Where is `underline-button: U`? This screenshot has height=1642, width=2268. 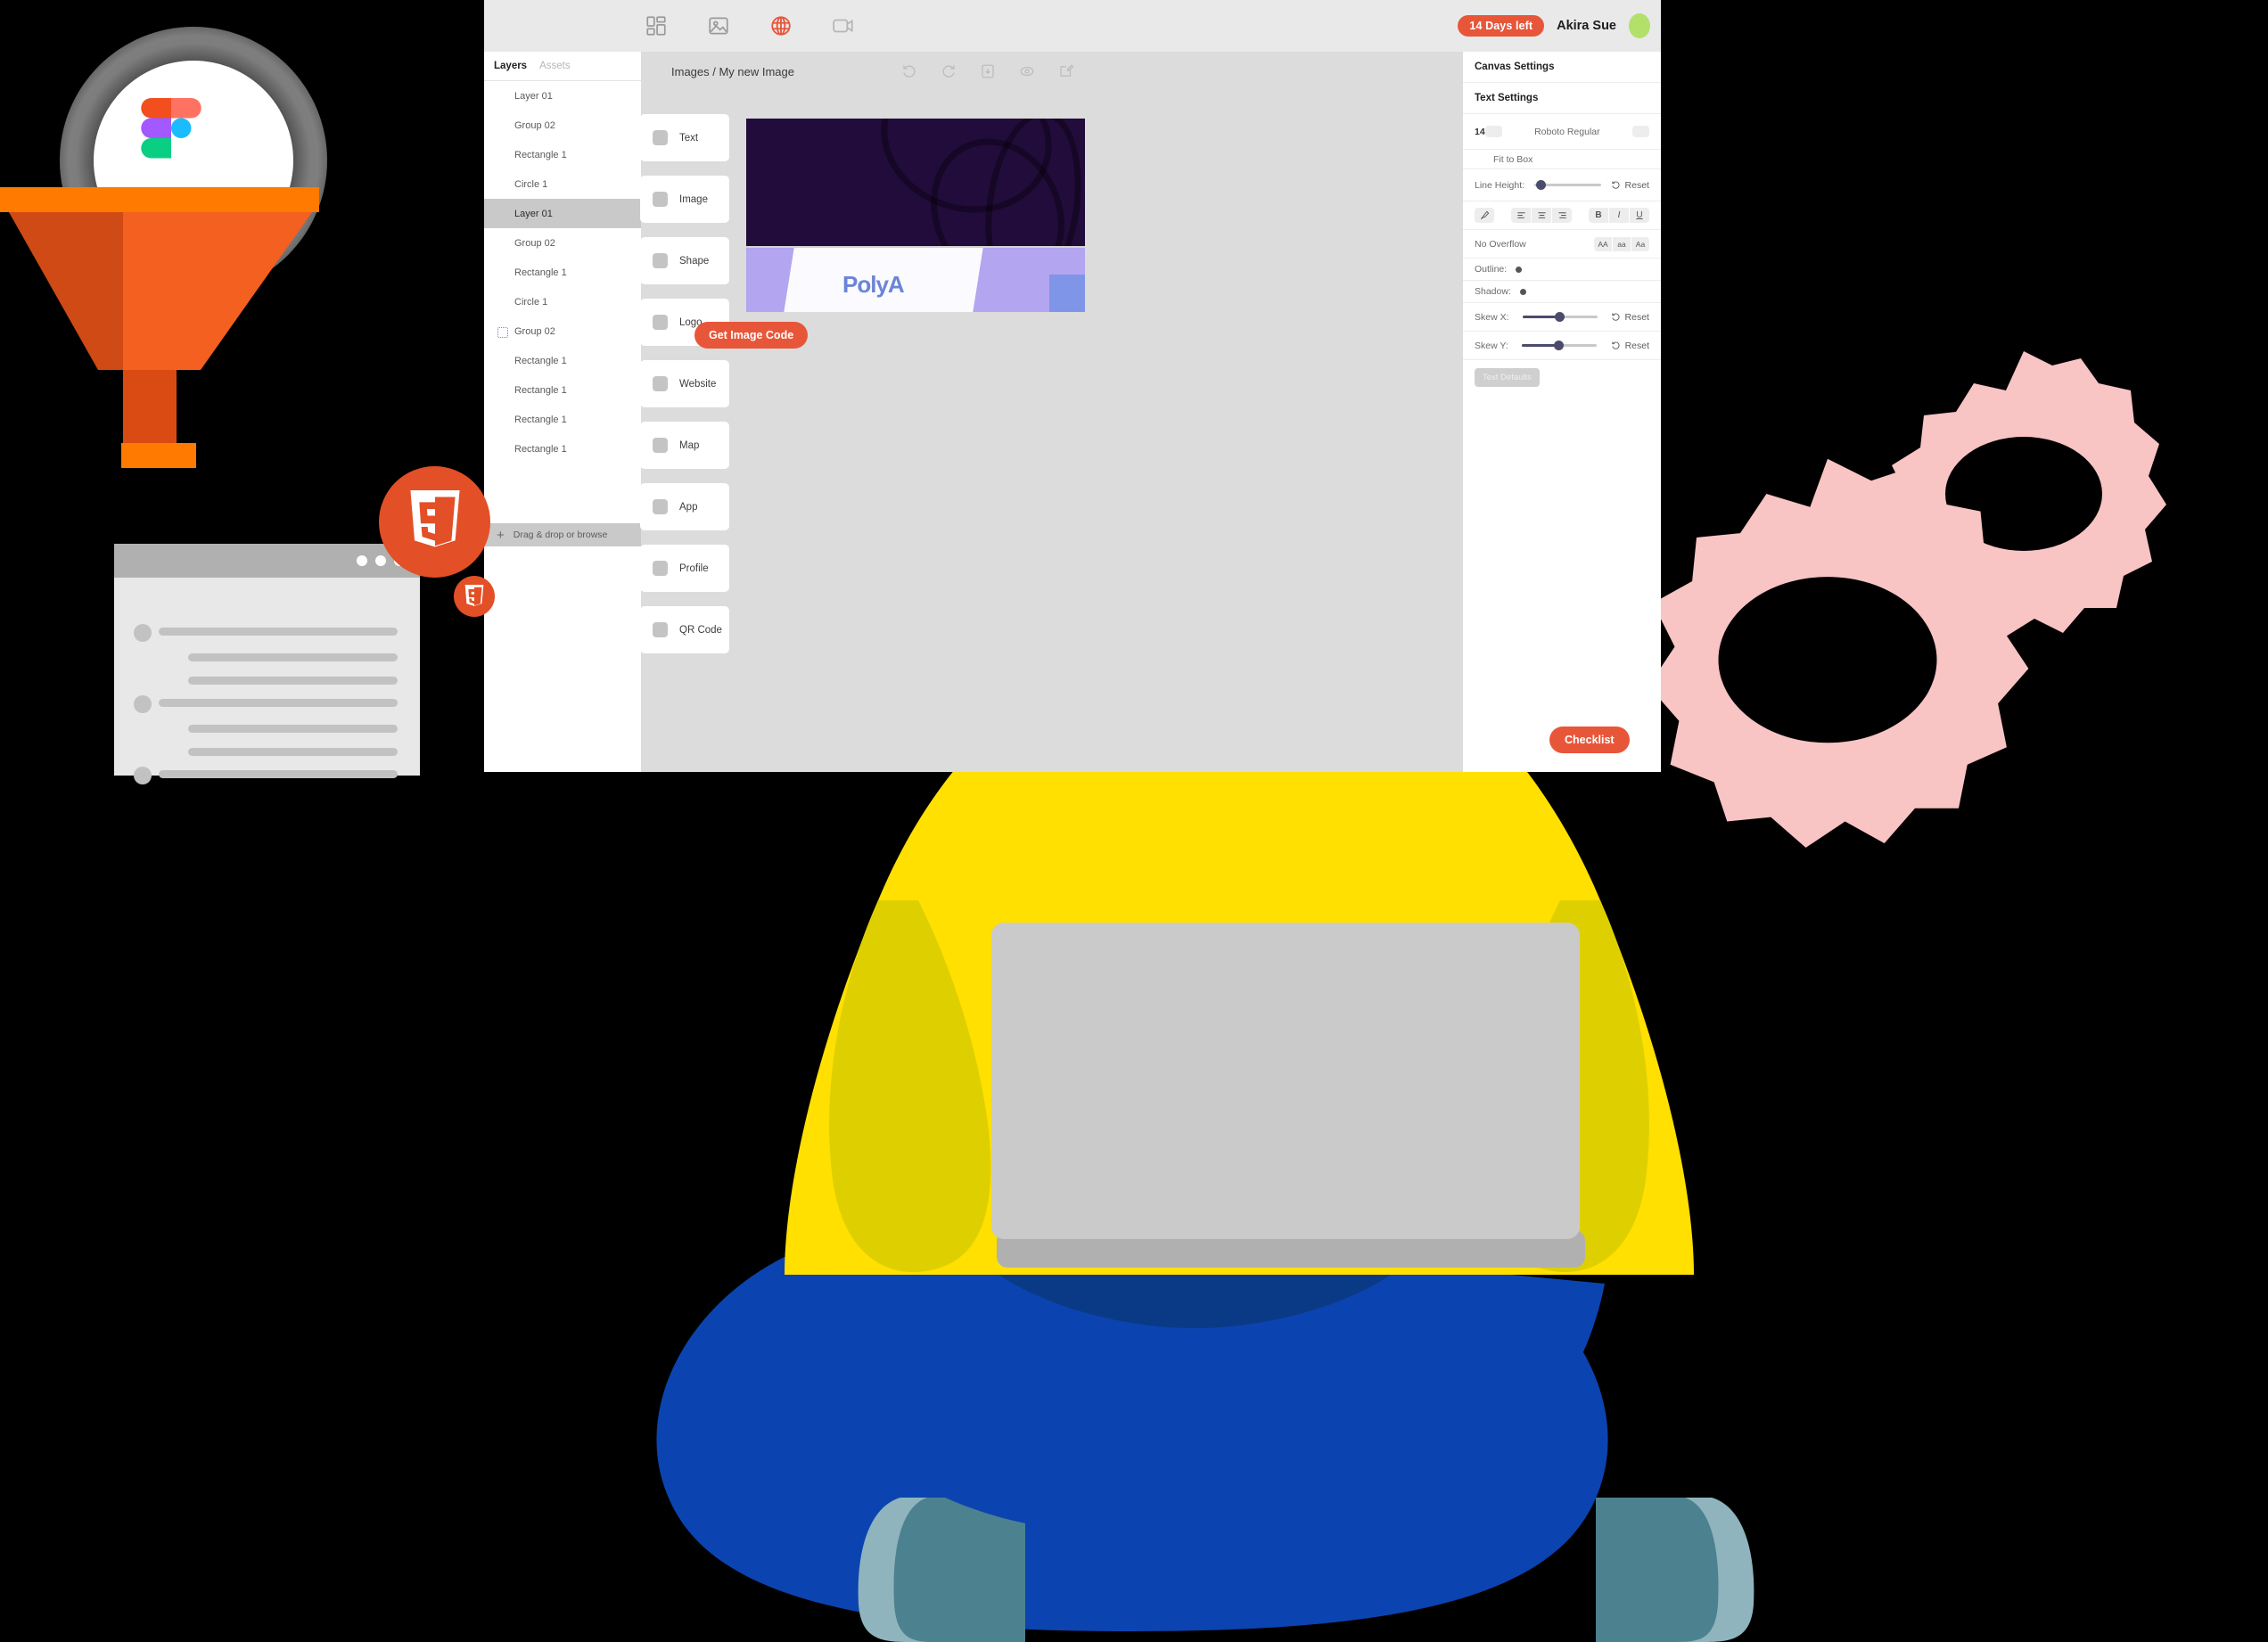
underline-button: U is located at coordinates (1639, 215).